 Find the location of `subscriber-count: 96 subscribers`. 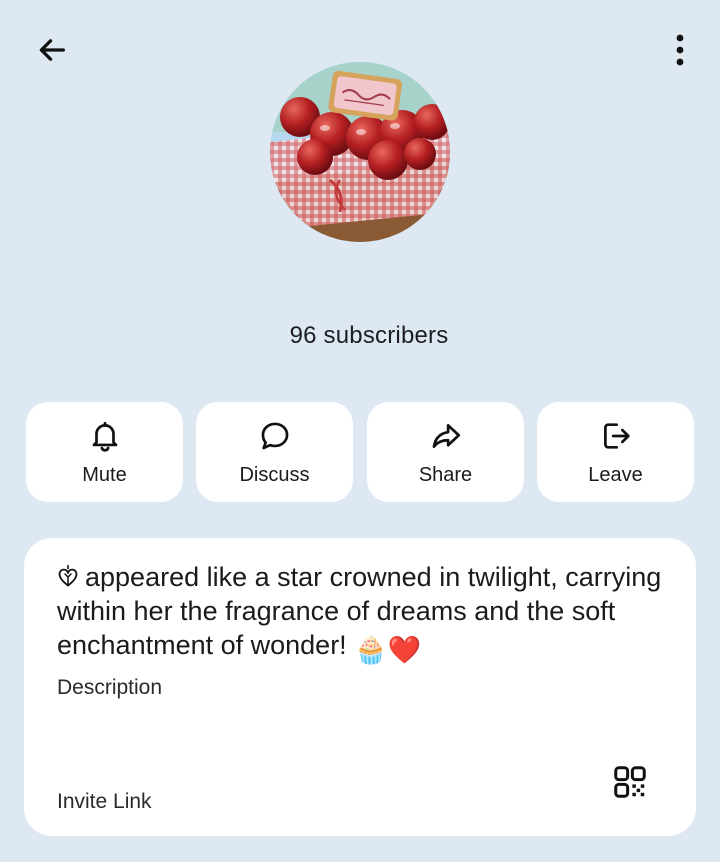

subscriber-count: 96 subscribers is located at coordinates (369, 335).